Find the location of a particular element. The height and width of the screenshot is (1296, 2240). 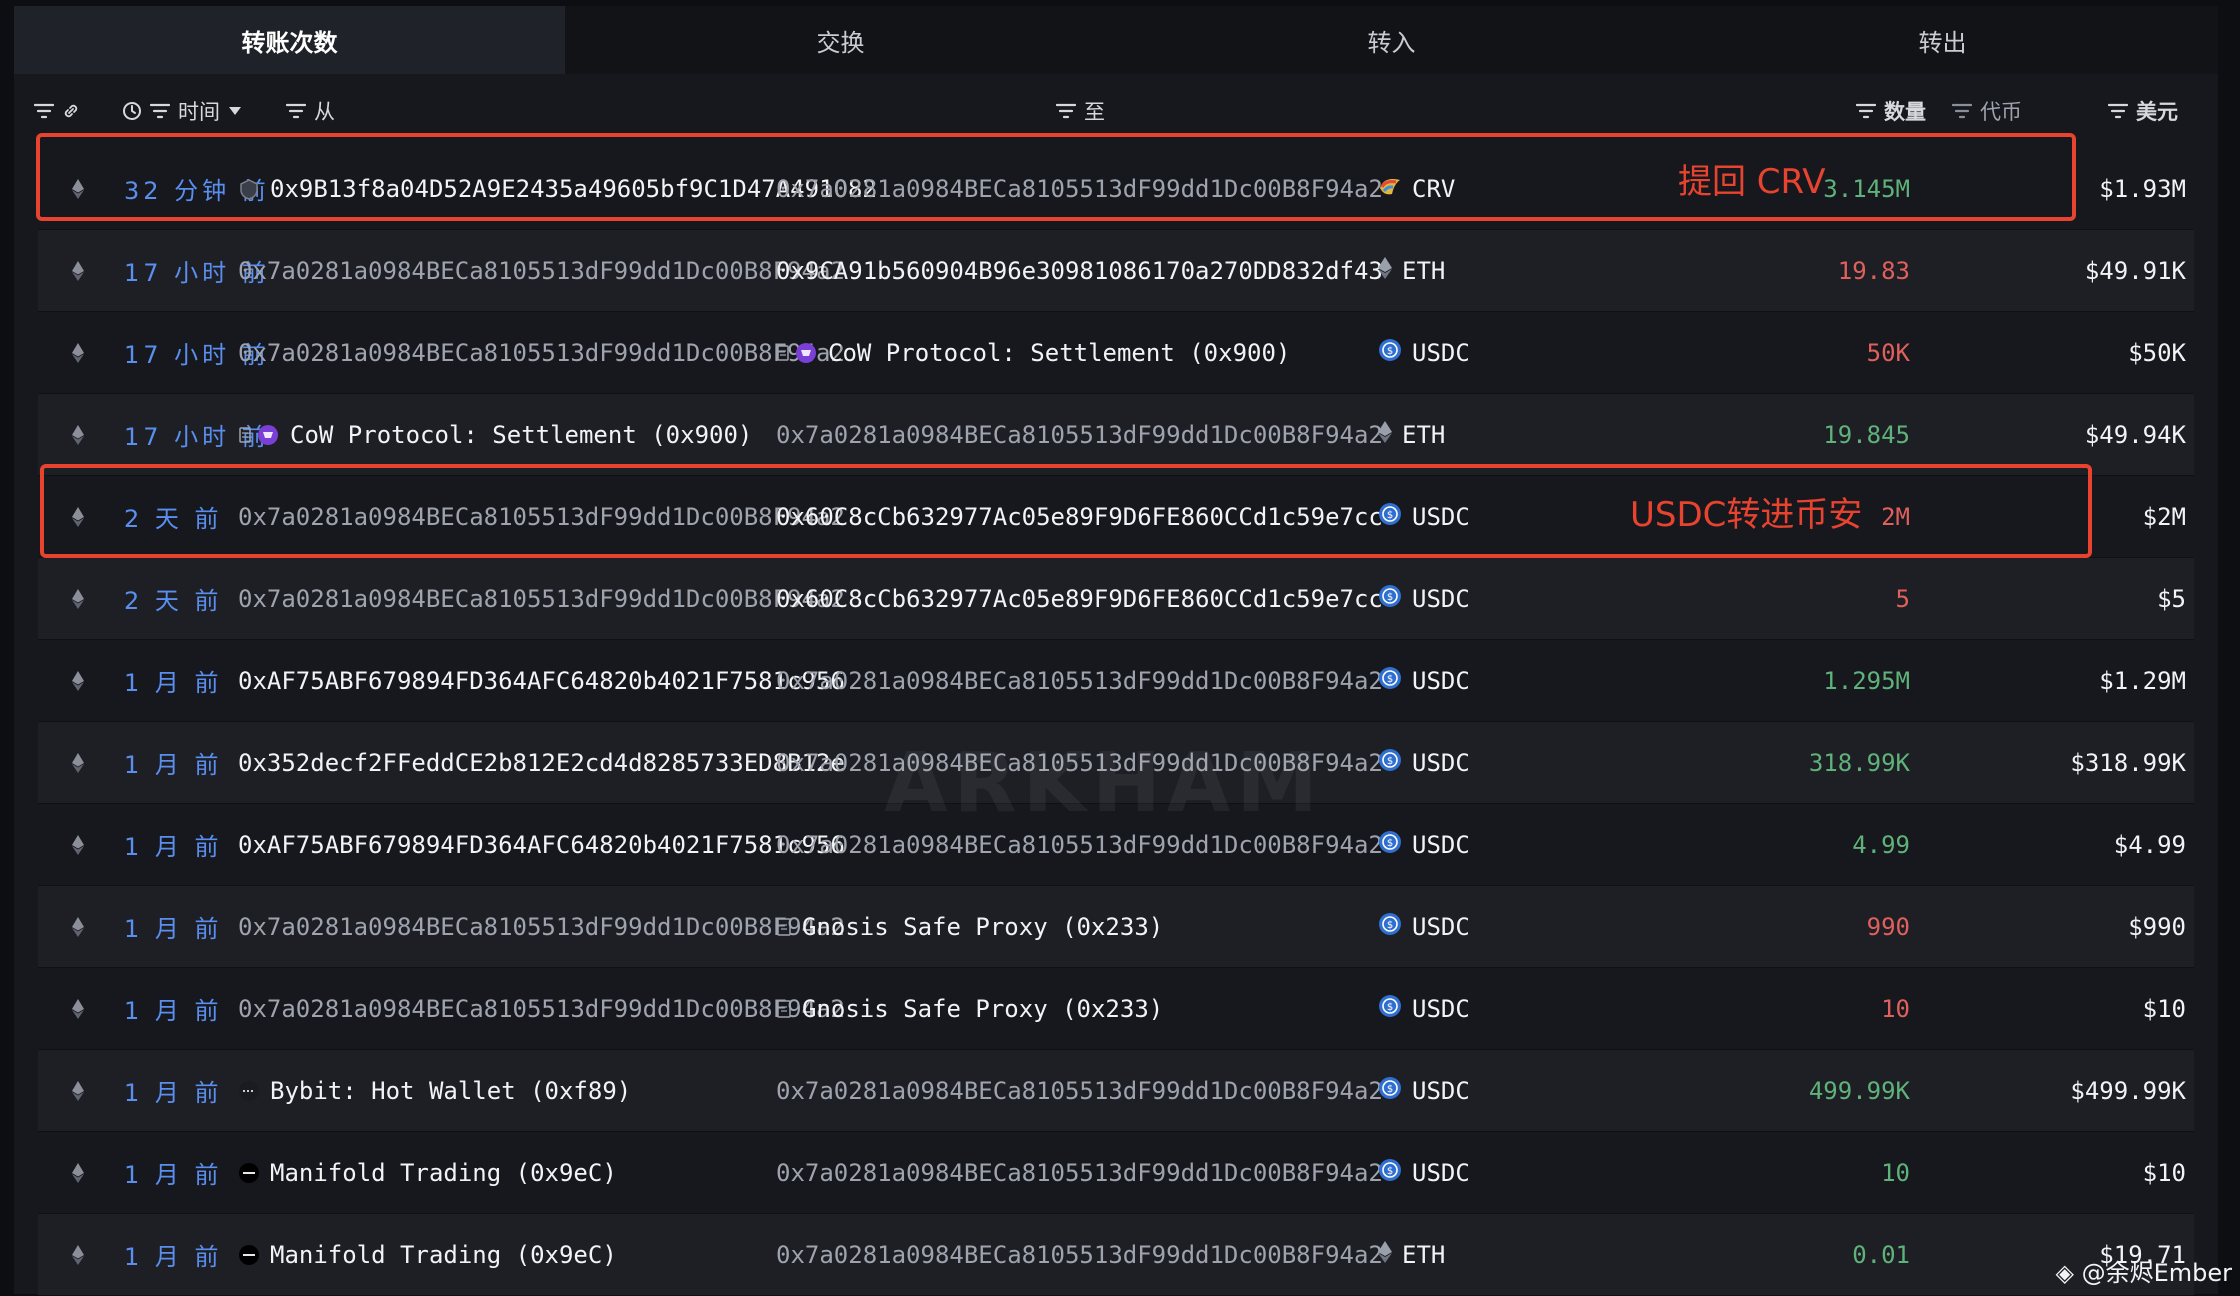

row-from-text: CoW Protocol: Settlement (0x900) is located at coordinates (521, 434).